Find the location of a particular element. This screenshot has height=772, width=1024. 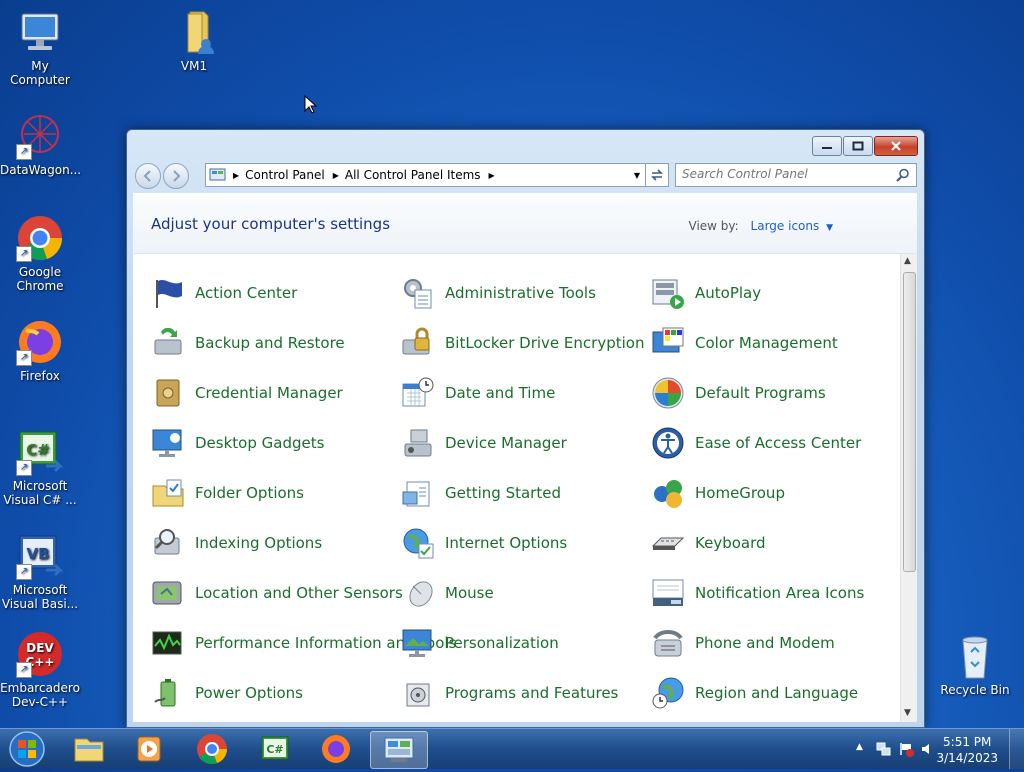

scroll-down-icon: ▼ is located at coordinates (907, 713).